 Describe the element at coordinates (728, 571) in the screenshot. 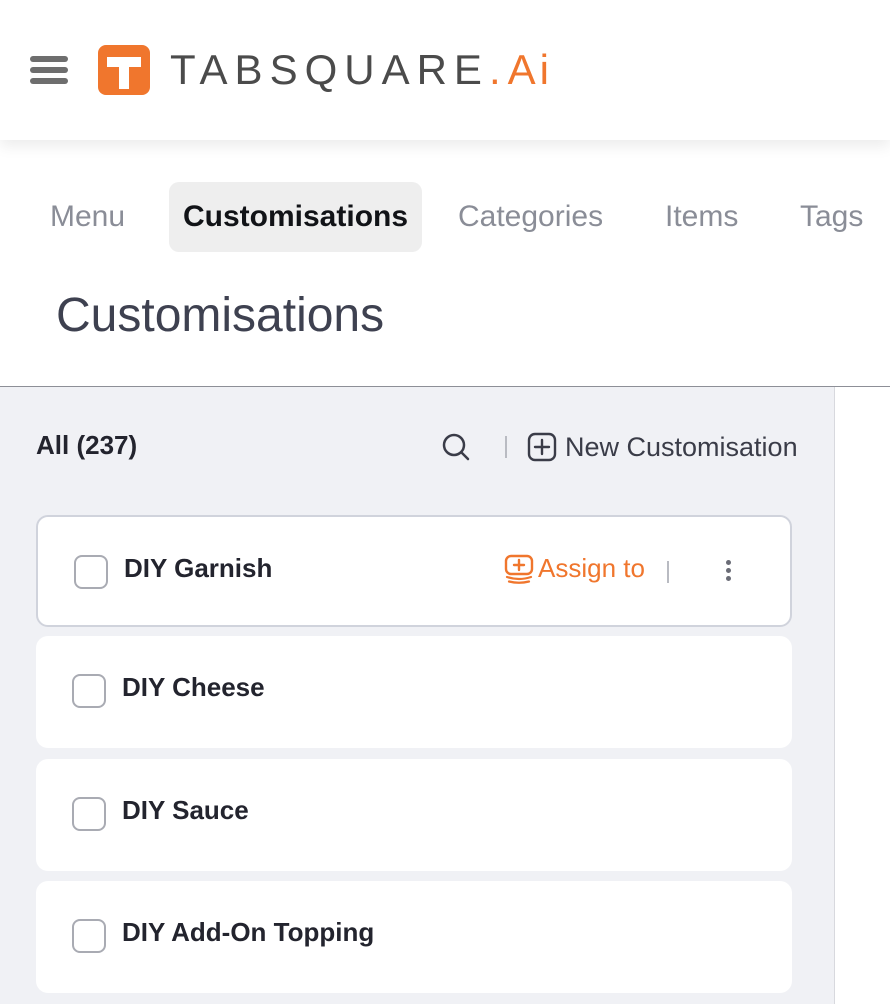

I see `more-options-icon` at that location.